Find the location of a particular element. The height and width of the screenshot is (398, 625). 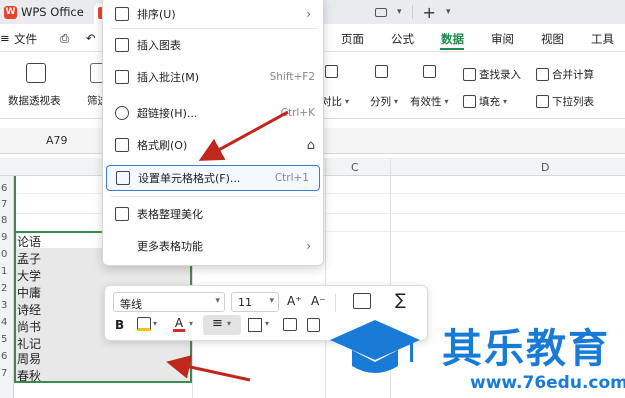

split-columns-icon is located at coordinates (381, 71).